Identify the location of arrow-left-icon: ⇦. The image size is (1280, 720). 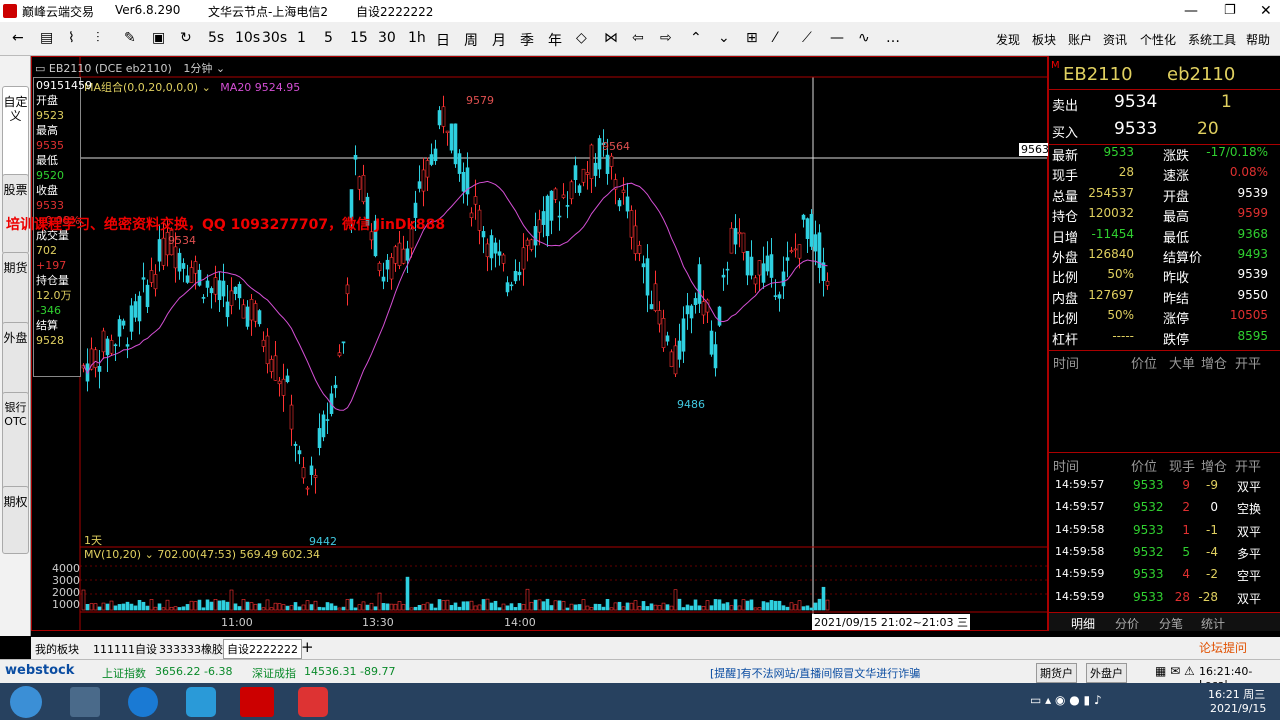
(638, 38).